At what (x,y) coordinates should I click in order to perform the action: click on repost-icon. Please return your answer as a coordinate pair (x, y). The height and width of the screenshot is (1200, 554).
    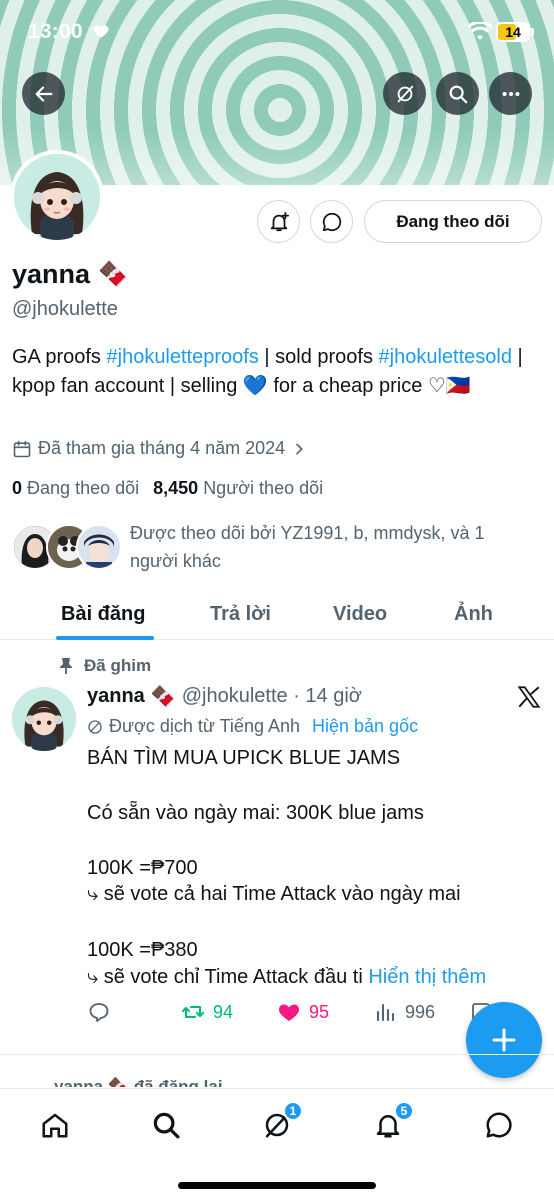
    Looking at the image, I should click on (193, 1012).